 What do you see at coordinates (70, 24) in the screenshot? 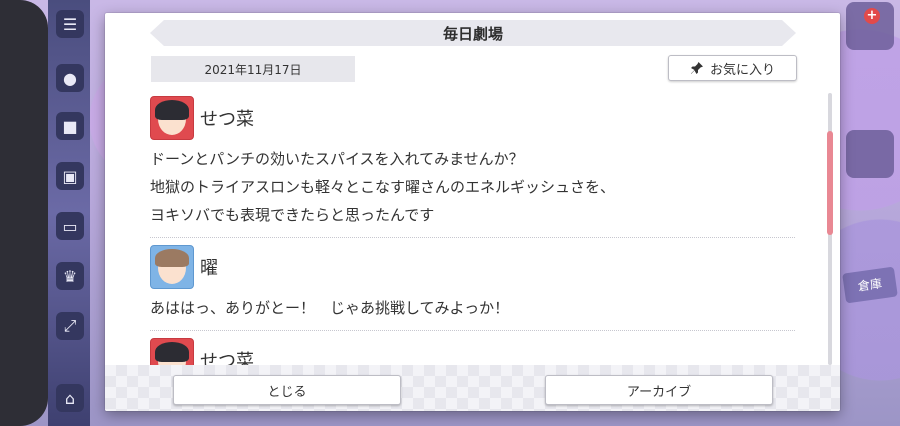
I see `menu-icon: ☰` at bounding box center [70, 24].